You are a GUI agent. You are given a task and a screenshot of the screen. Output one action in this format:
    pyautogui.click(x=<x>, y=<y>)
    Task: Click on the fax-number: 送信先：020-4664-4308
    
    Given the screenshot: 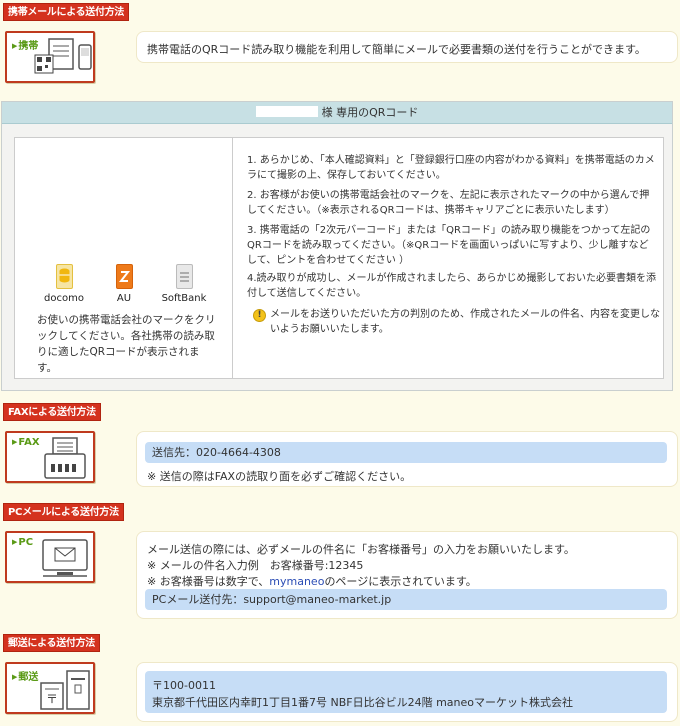 What is the action you would take?
    pyautogui.click(x=406, y=452)
    